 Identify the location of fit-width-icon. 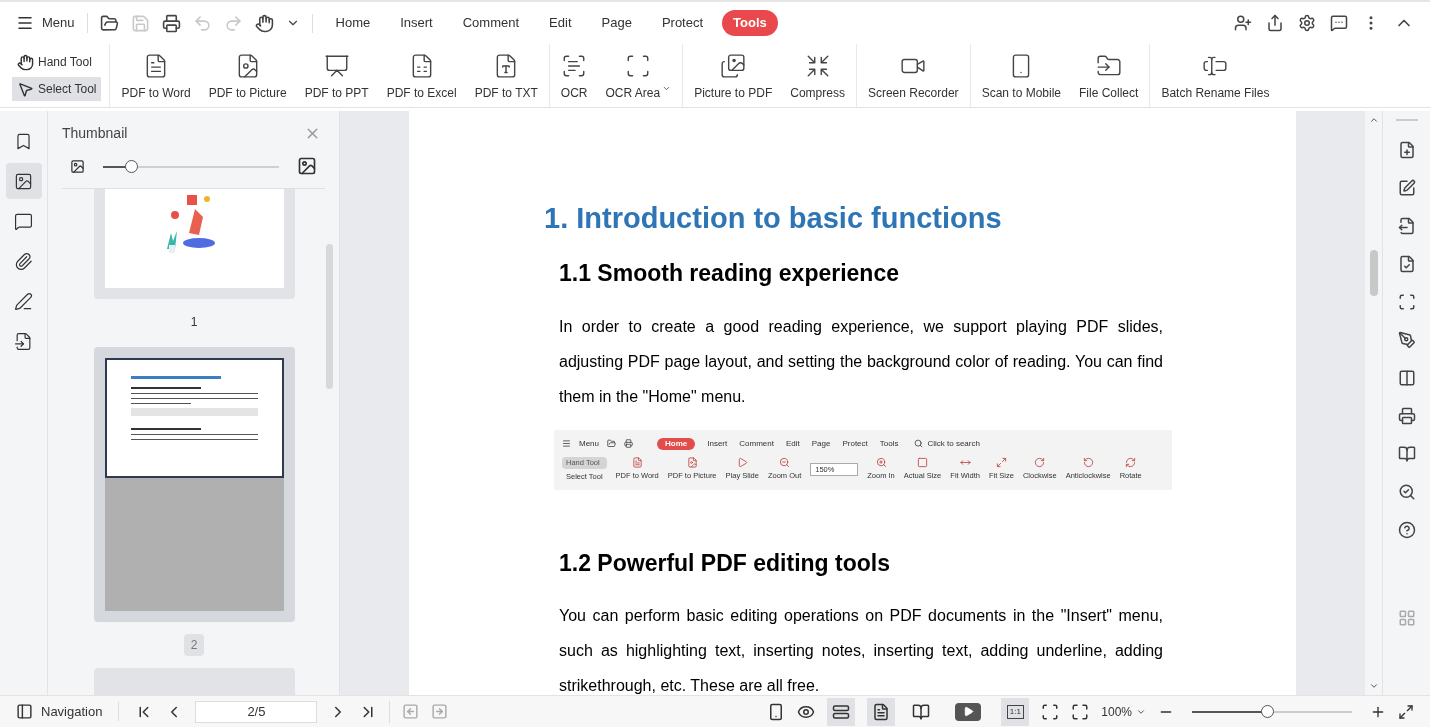
(1080, 711).